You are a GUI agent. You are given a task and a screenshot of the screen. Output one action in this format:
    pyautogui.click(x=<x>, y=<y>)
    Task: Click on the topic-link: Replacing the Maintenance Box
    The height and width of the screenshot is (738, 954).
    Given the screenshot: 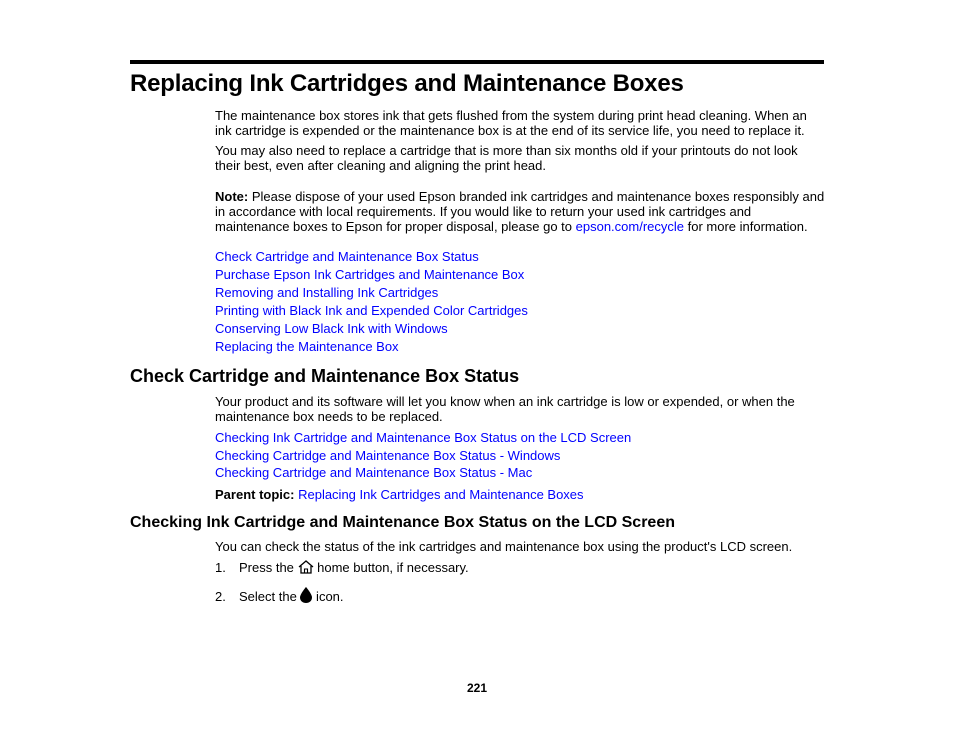 What is the action you would take?
    pyautogui.click(x=307, y=346)
    